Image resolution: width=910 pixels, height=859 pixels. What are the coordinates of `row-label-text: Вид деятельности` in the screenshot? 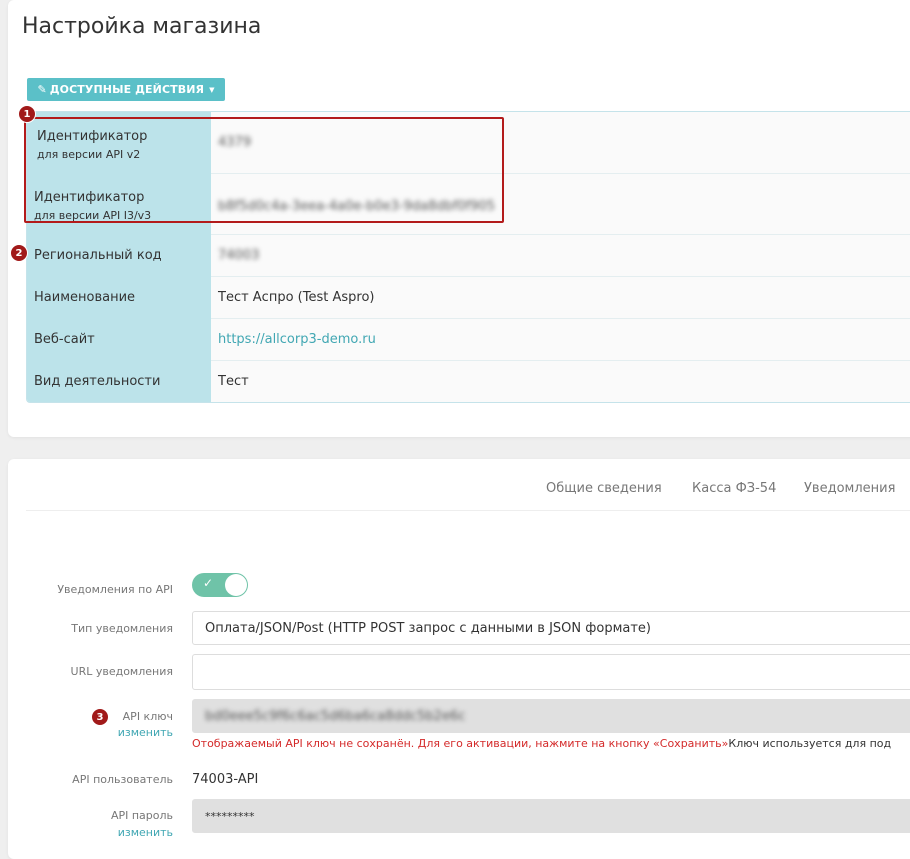 It's located at (97, 381).